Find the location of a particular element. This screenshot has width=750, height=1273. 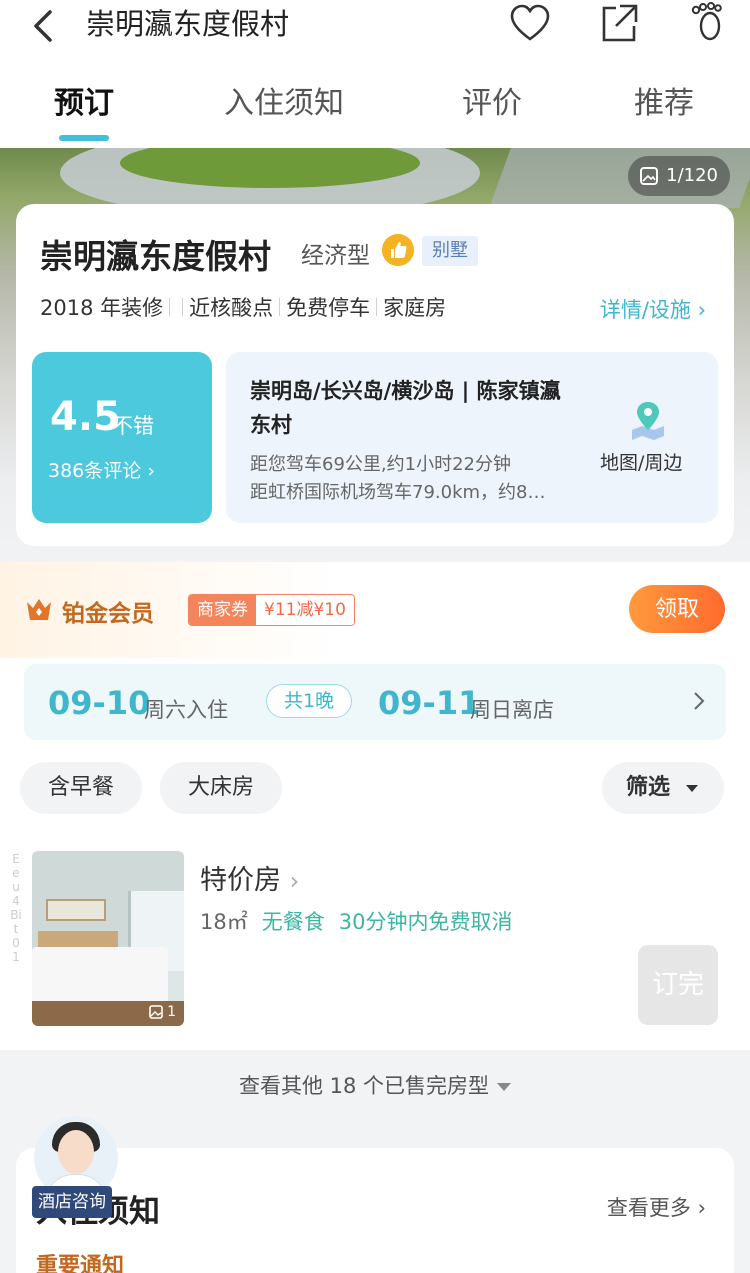

checkin-label: 周六入住 is located at coordinates (186, 710).